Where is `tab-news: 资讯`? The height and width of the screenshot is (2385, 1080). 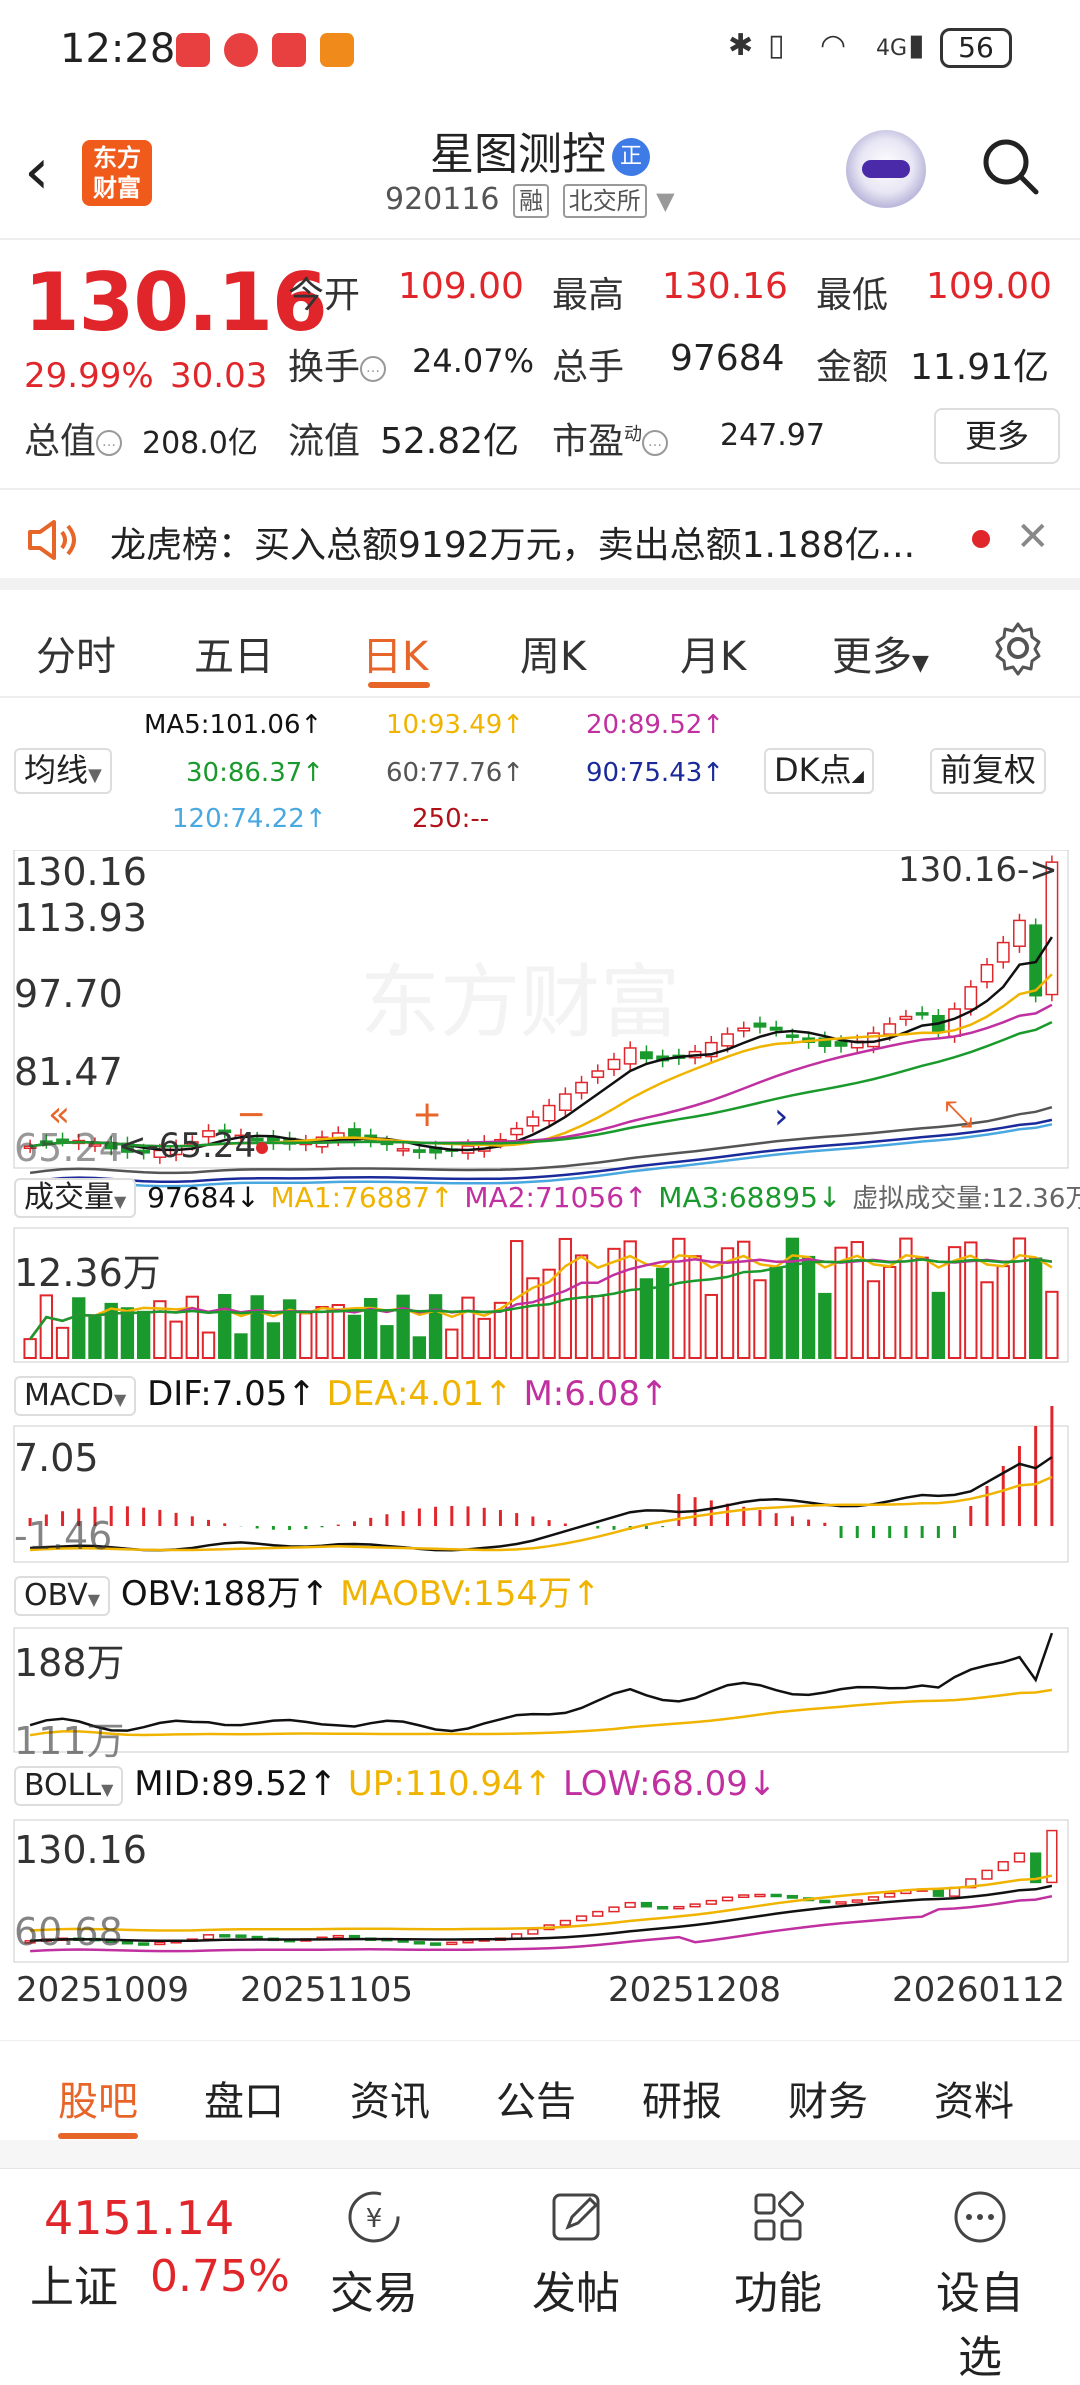
tab-news: 资讯 is located at coordinates (390, 2098).